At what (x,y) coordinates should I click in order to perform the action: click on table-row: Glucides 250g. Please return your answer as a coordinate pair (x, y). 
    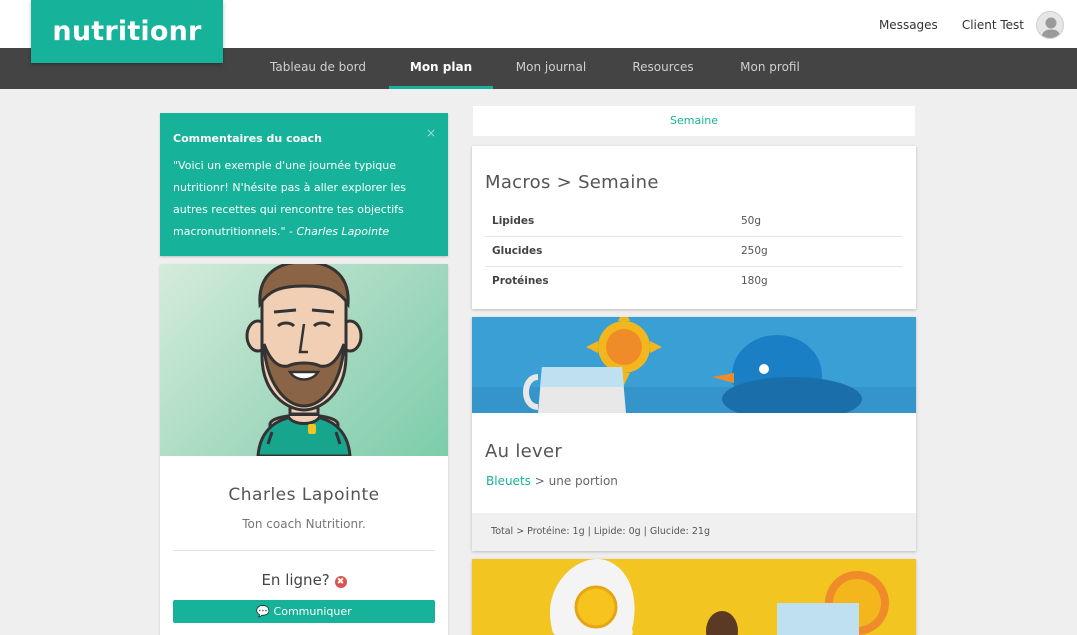
    Looking at the image, I should click on (693, 251).